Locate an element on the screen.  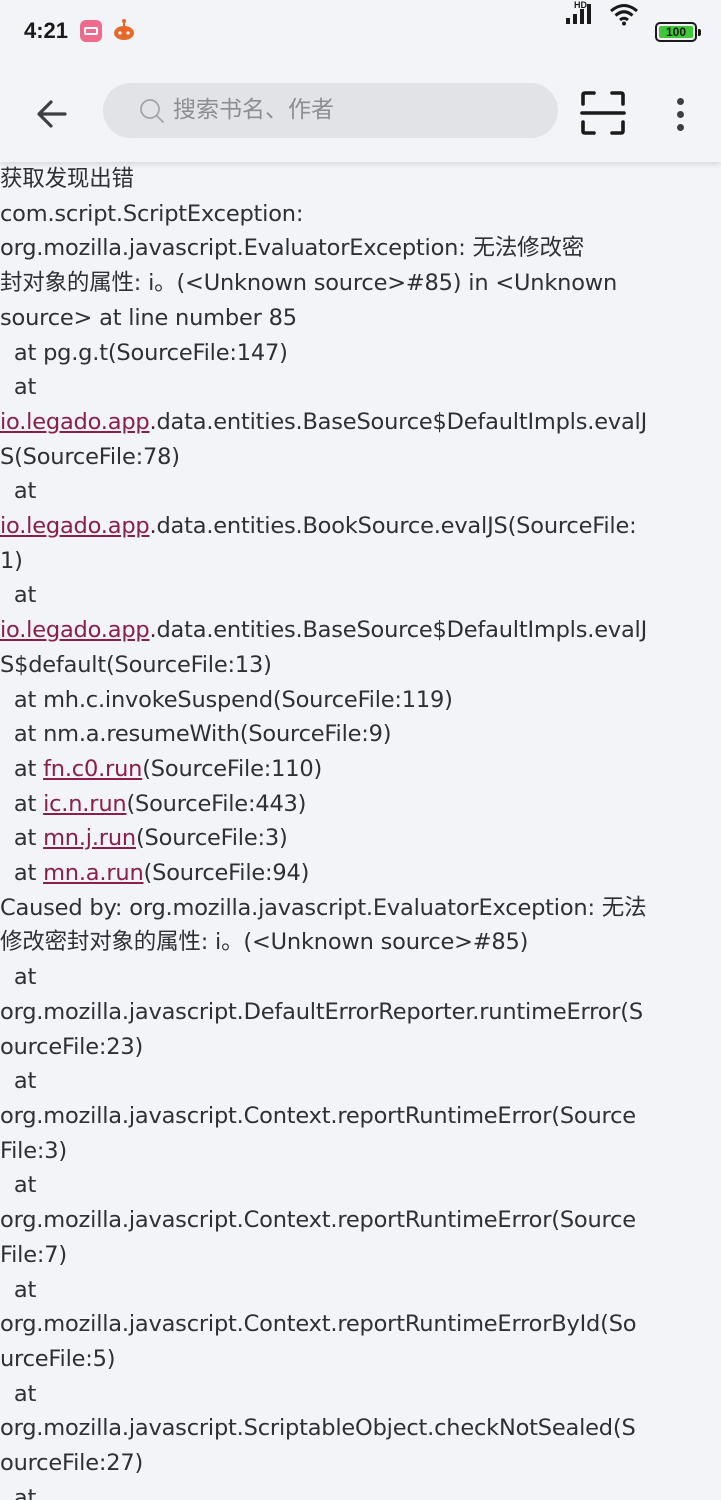
log-line: com.script.ScriptException: is located at coordinates (360, 214).